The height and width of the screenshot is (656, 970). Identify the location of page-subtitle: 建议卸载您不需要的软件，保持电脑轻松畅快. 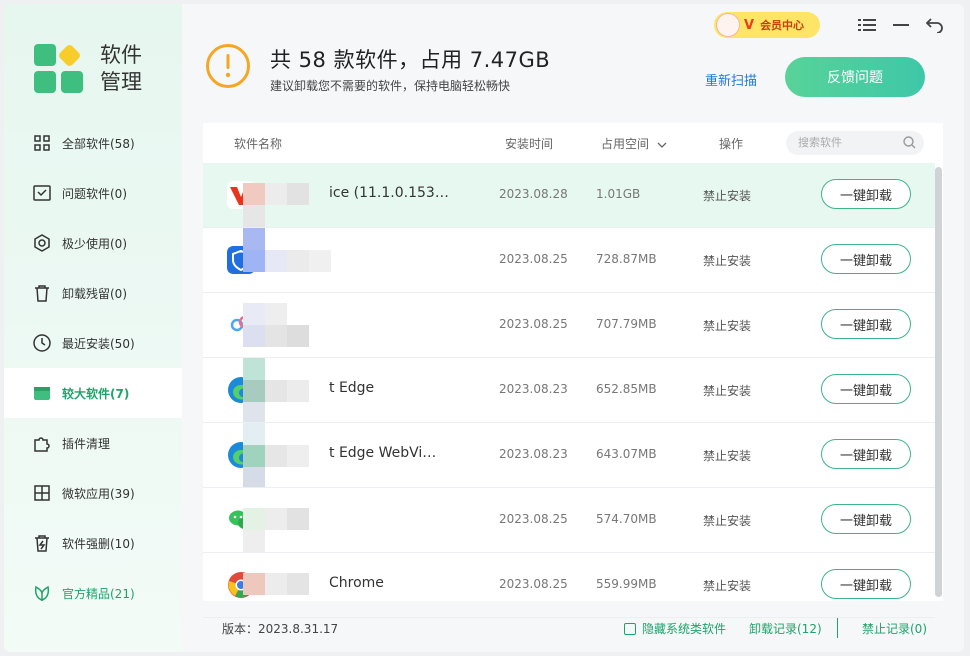
(390, 86).